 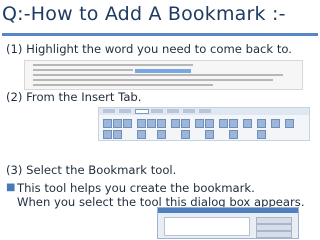 I want to click on title-underline, so click(x=160, y=34).